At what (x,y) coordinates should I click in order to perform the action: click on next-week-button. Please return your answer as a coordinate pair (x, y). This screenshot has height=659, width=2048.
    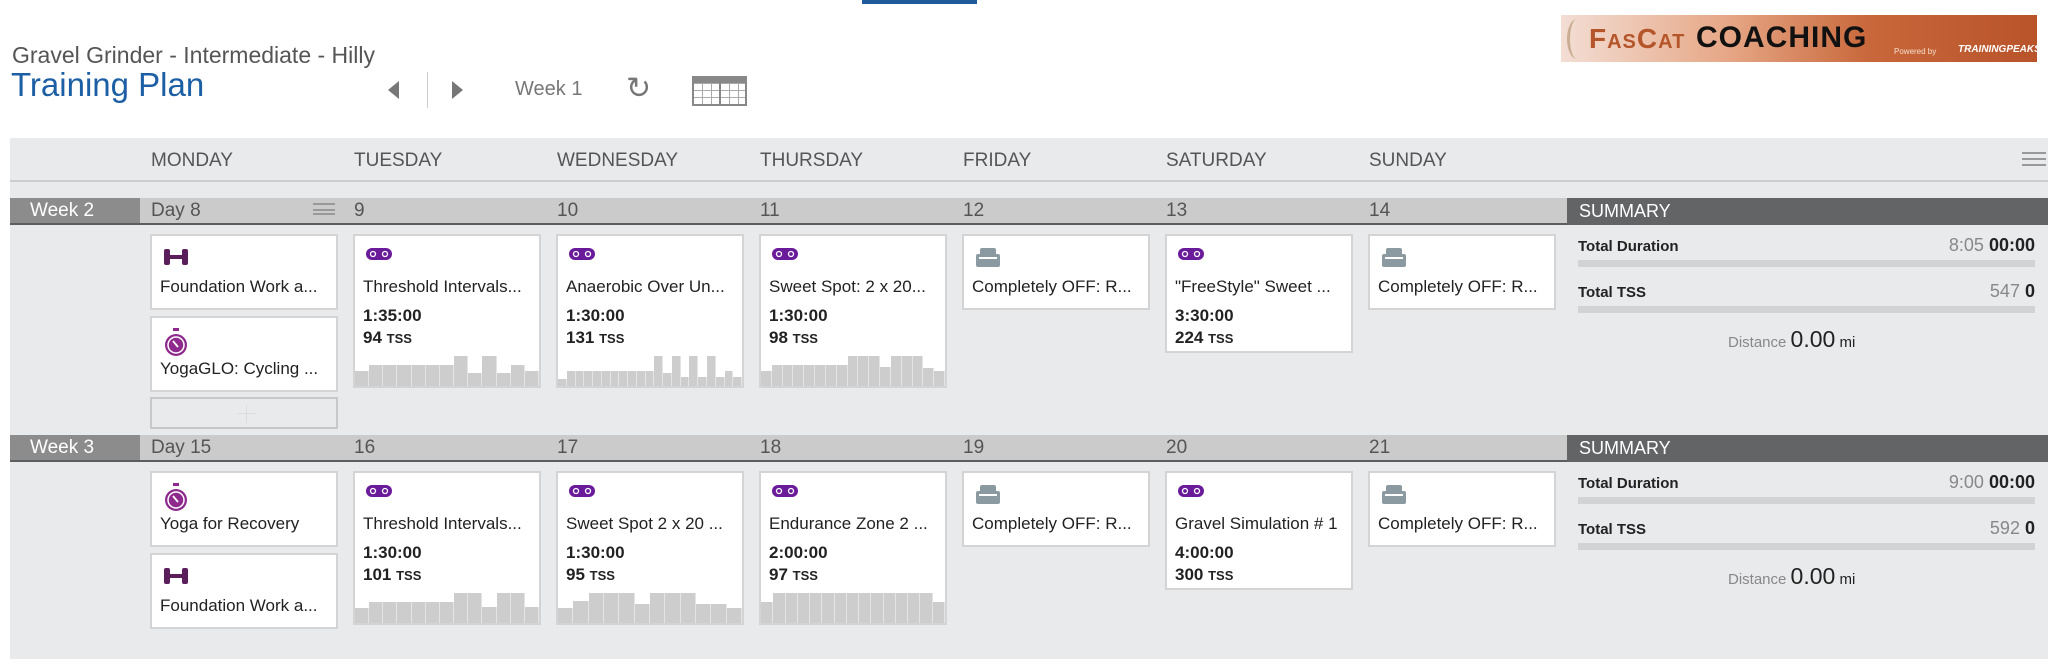
    Looking at the image, I should click on (457, 90).